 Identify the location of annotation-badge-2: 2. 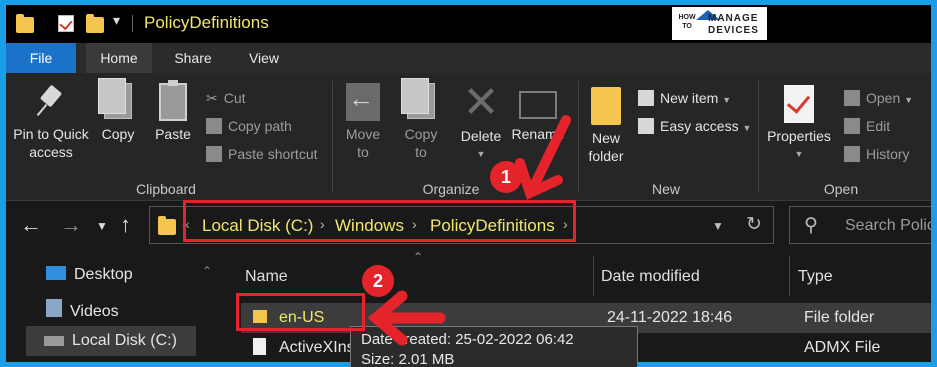
(378, 281).